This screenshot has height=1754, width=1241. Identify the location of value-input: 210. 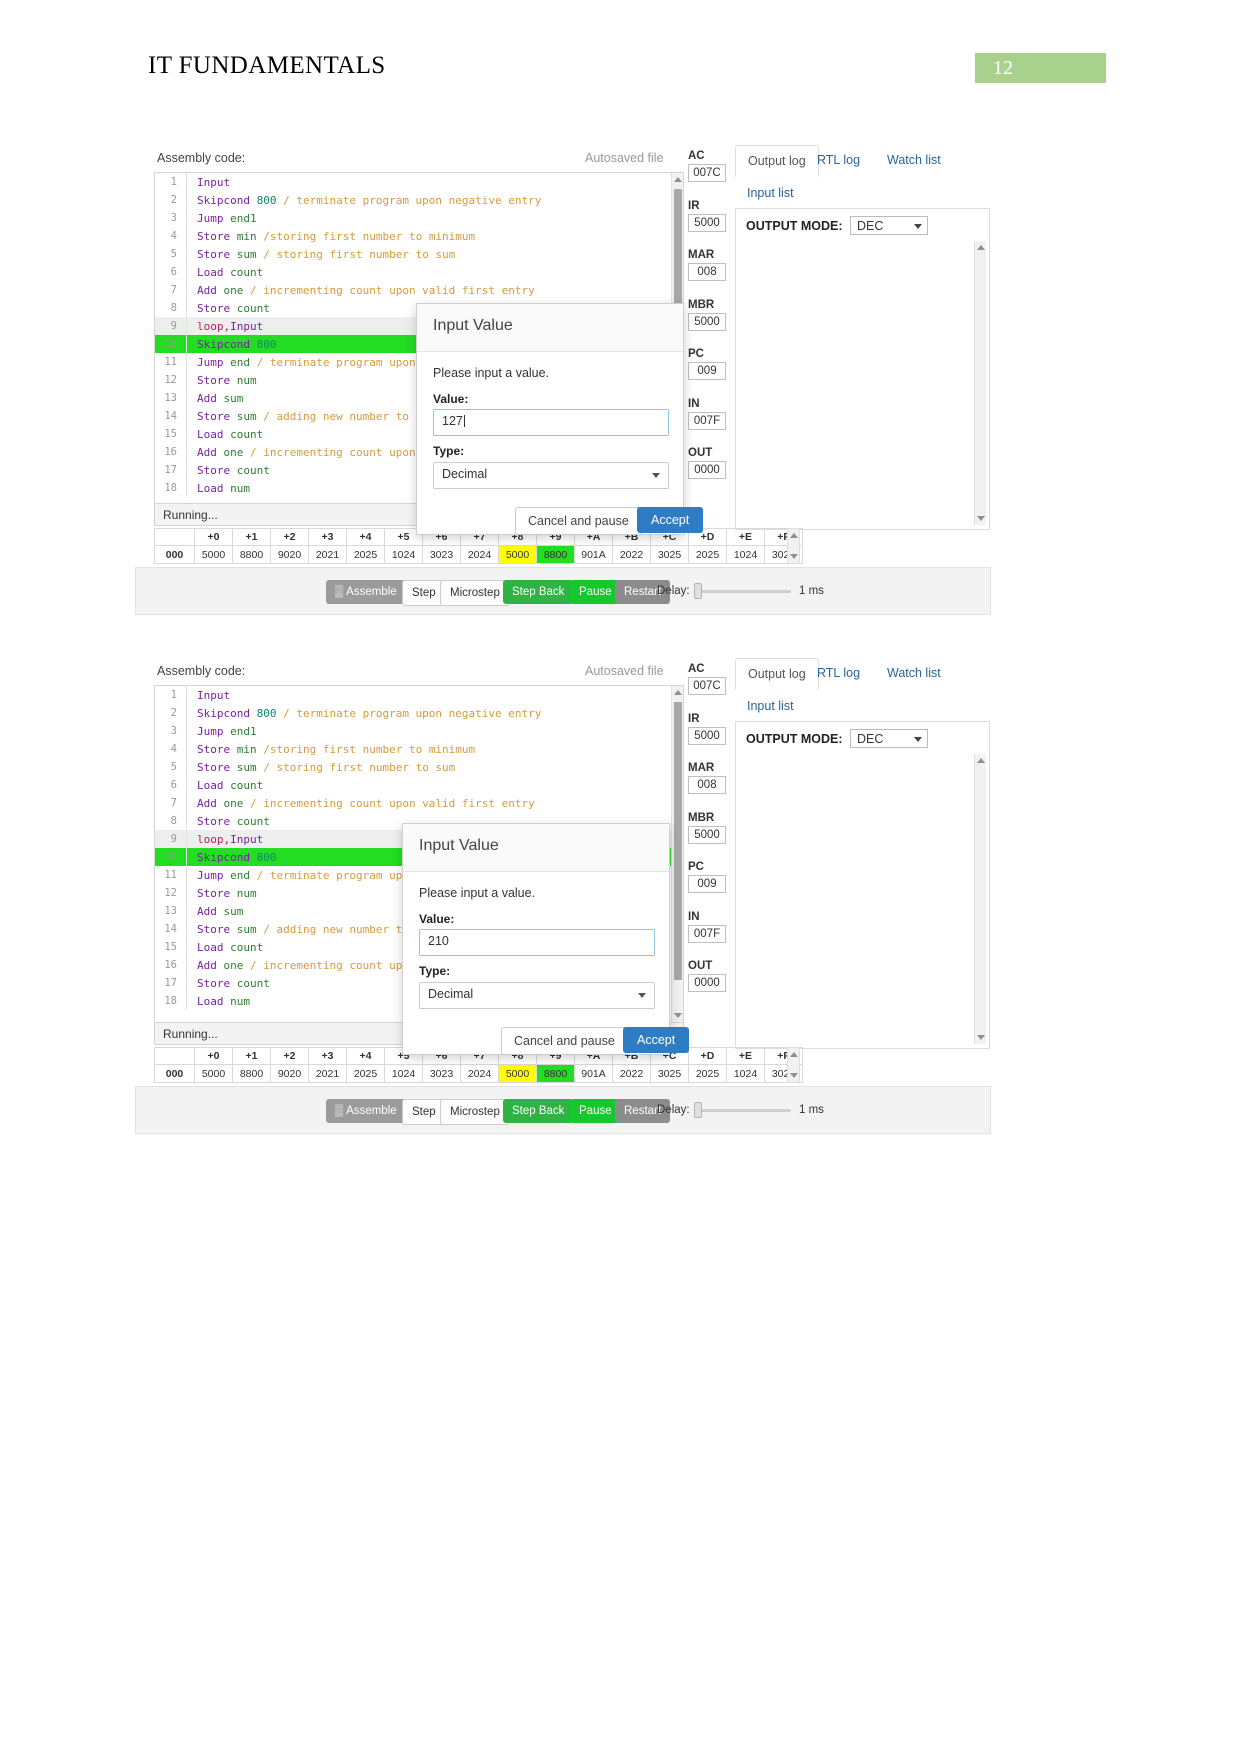
(537, 942).